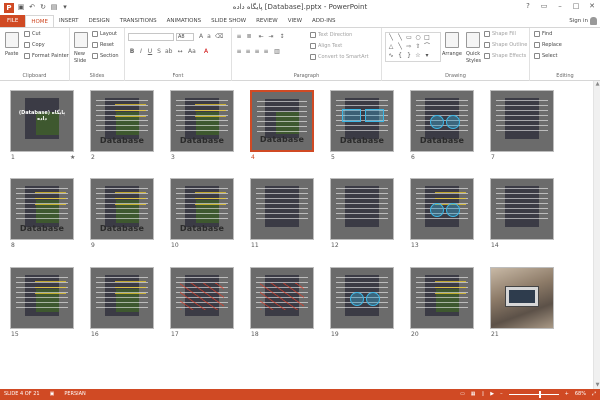 The height and width of the screenshot is (400, 600). I want to click on change-case-icon: Aa, so click(192, 52).